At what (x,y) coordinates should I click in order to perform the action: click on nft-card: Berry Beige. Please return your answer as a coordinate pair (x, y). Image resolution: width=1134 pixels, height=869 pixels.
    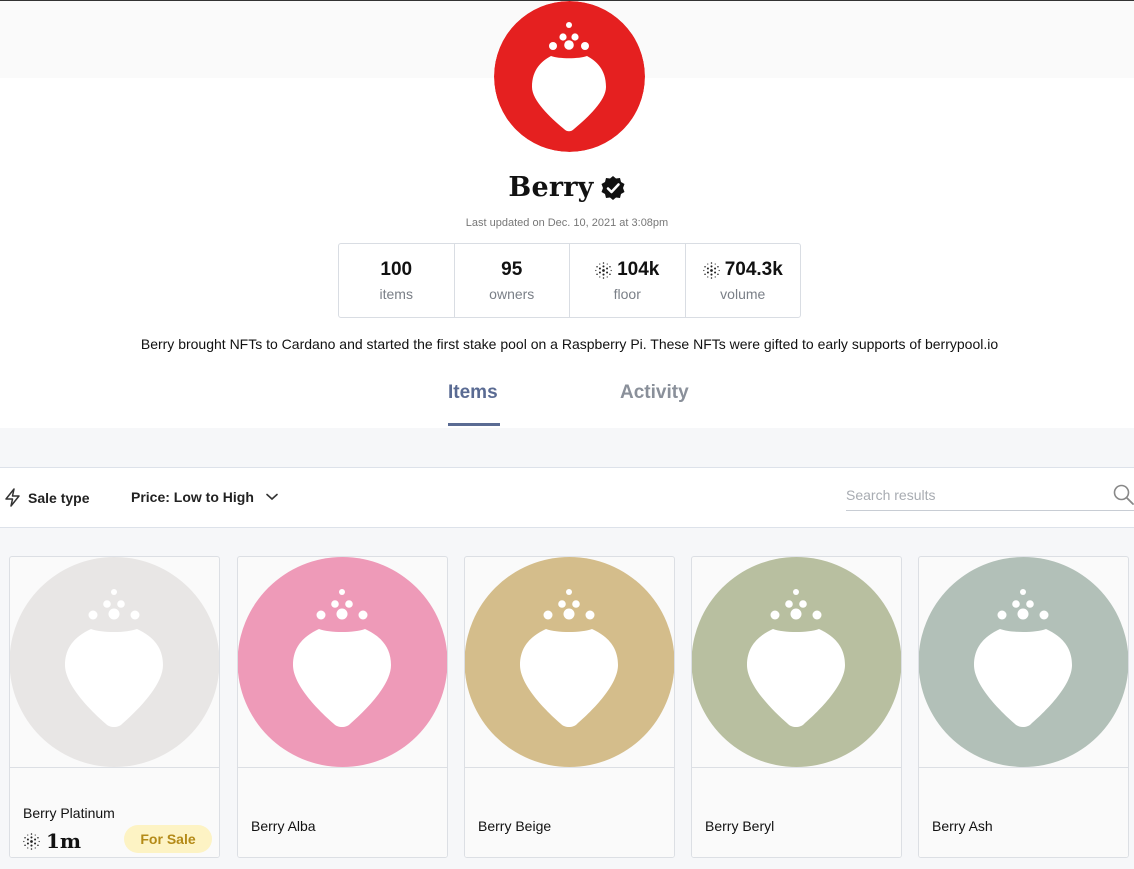
    Looking at the image, I should click on (569, 707).